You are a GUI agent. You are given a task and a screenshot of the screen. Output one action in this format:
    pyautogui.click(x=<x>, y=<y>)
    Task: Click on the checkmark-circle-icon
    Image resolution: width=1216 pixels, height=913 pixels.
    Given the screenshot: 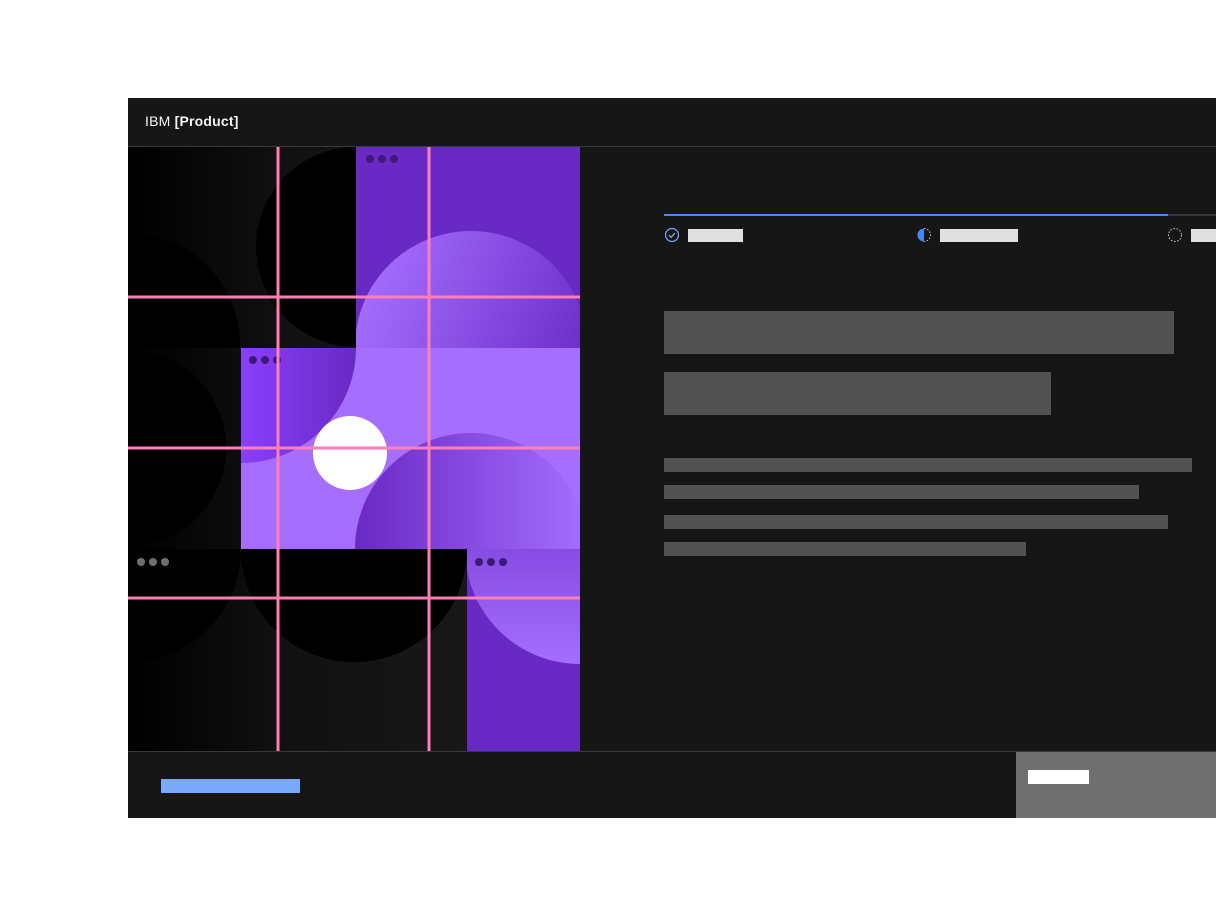 What is the action you would take?
    pyautogui.click(x=672, y=235)
    